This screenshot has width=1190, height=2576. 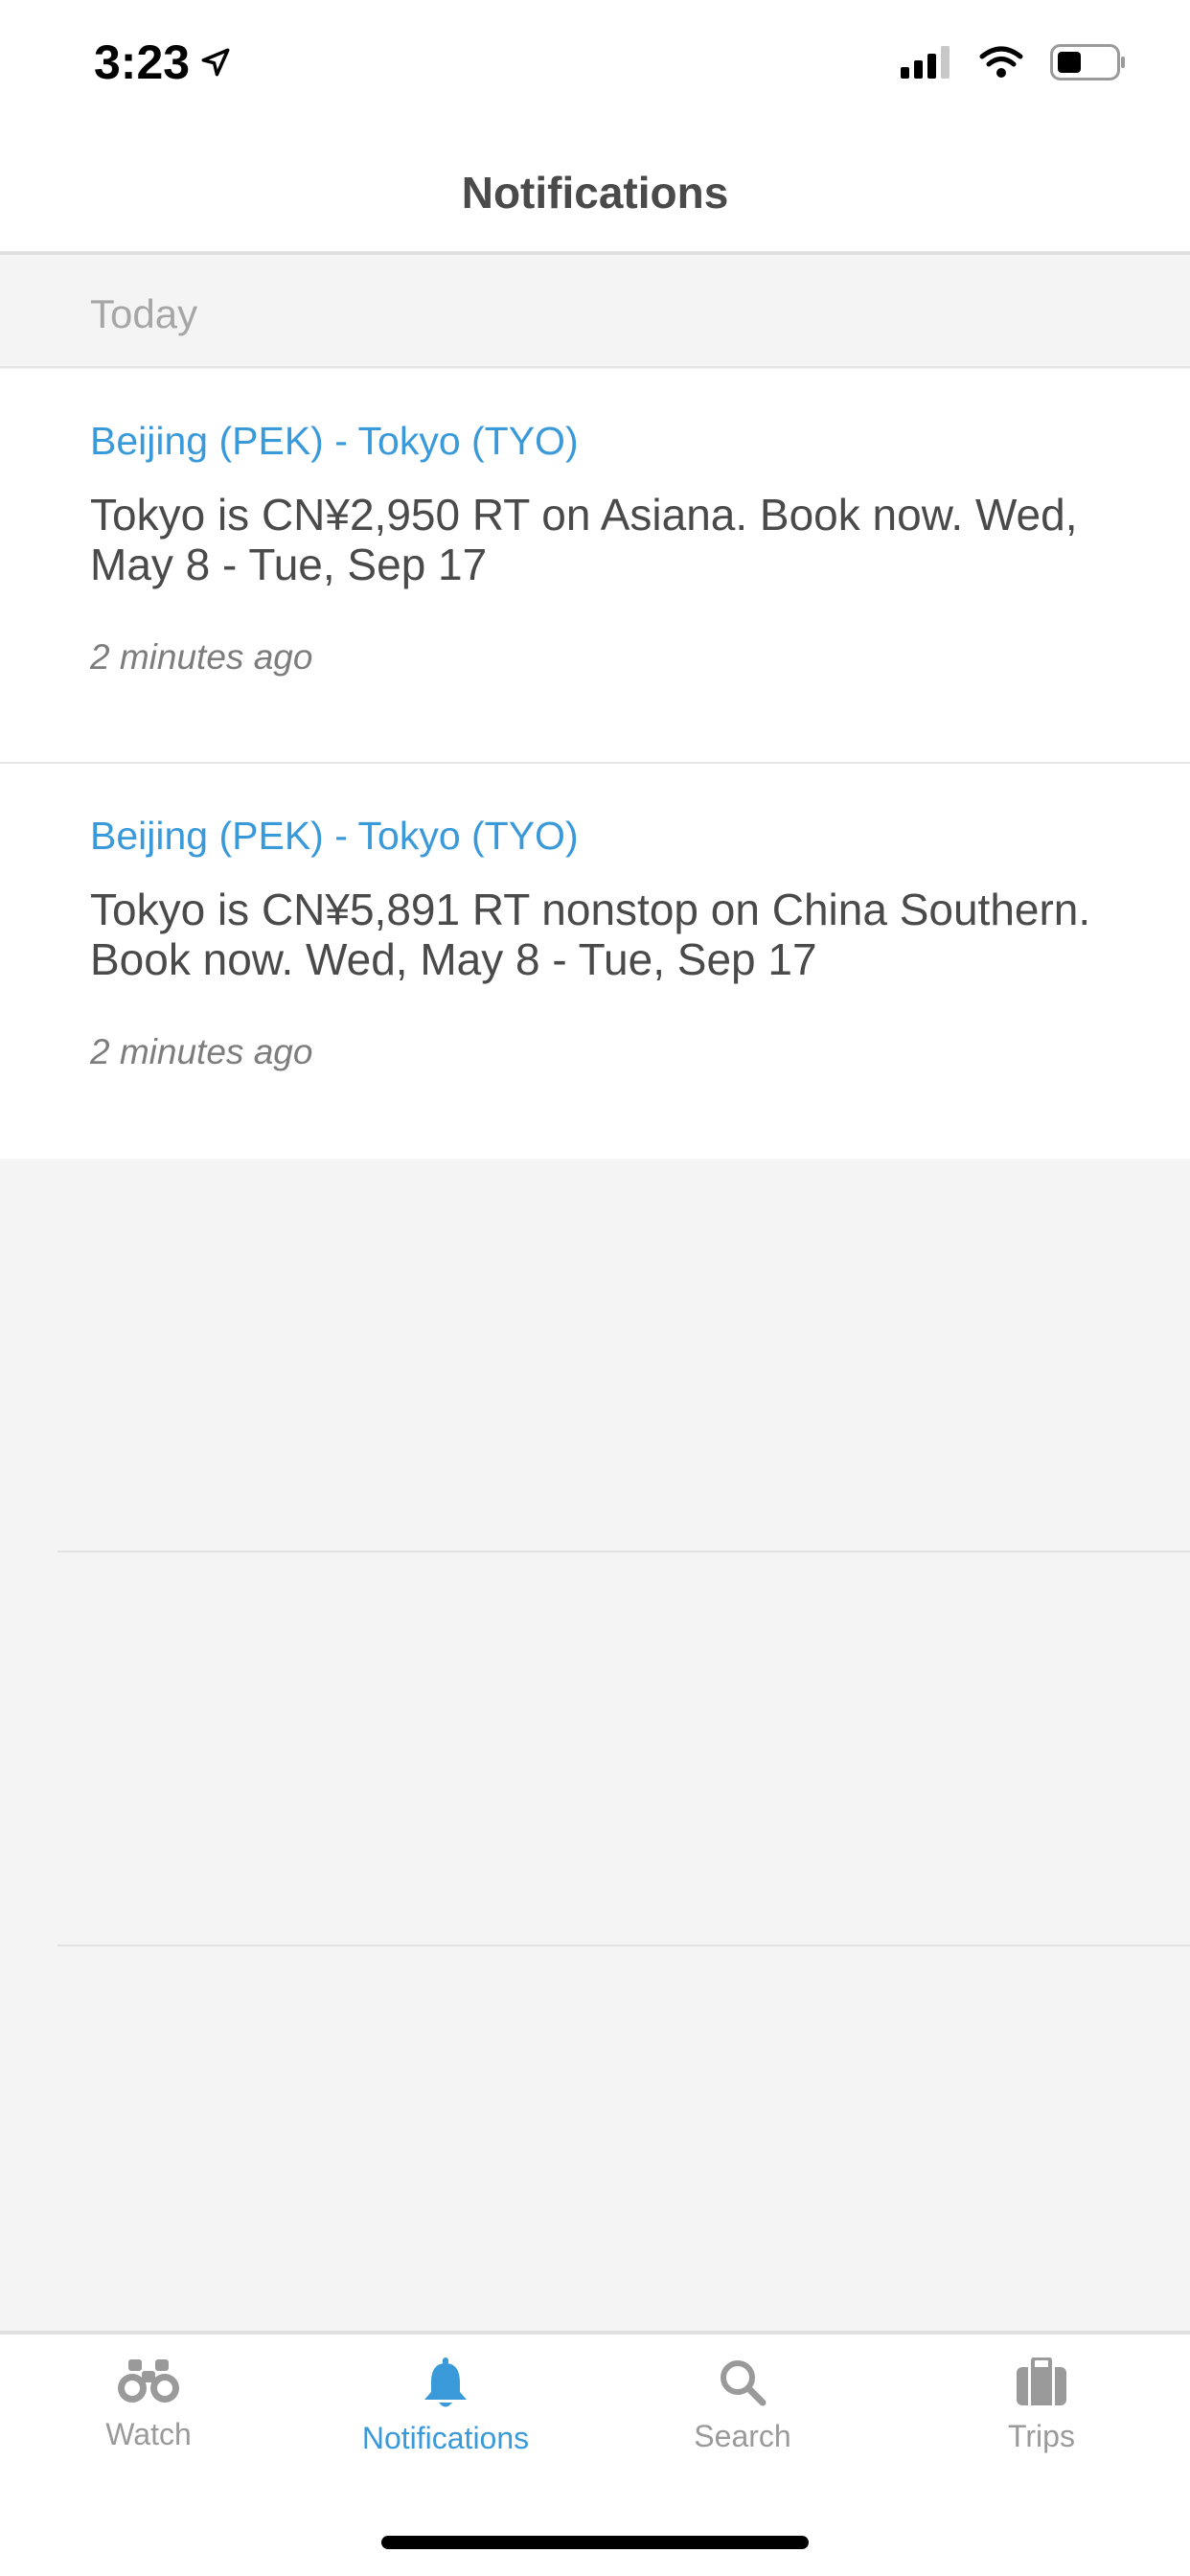 I want to click on tab-search: Search, so click(x=743, y=2406).